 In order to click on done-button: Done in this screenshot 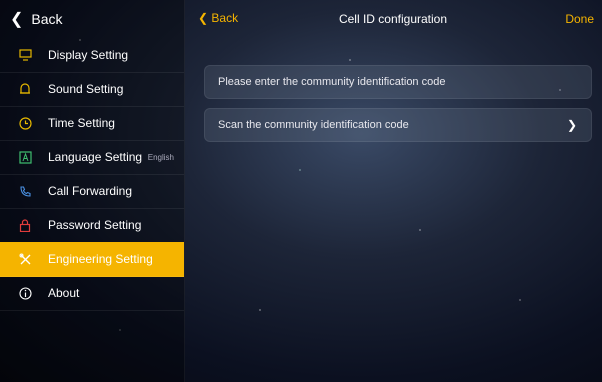, I will do `click(579, 19)`.